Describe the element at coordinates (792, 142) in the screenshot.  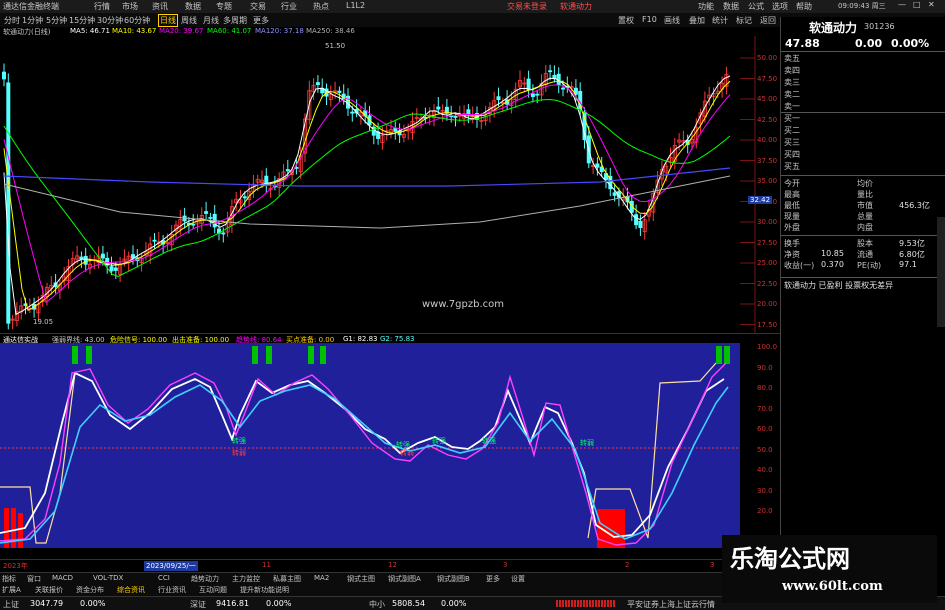
I see `buy-label: 买三` at that location.